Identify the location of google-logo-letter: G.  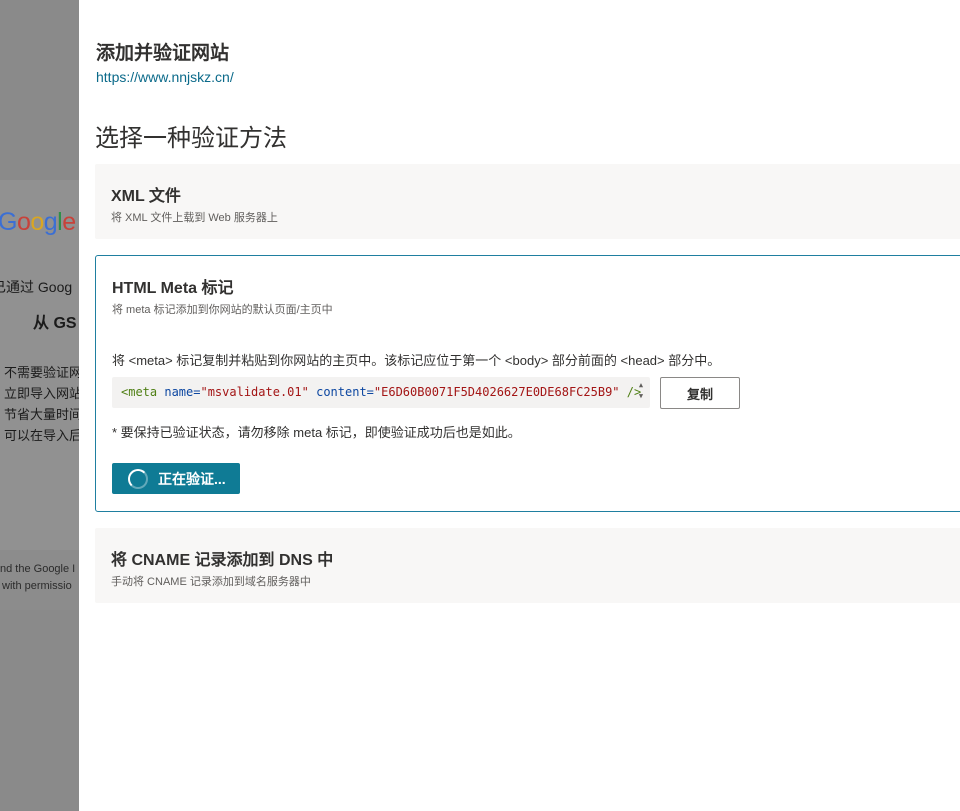
(8, 222).